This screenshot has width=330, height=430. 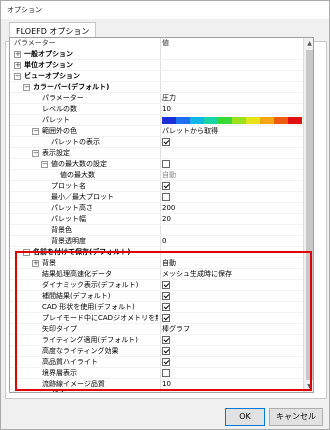 What do you see at coordinates (156, 274) in the screenshot?
I see `property-row: 結果処理高速化データ メッシュ生成時に保存` at bounding box center [156, 274].